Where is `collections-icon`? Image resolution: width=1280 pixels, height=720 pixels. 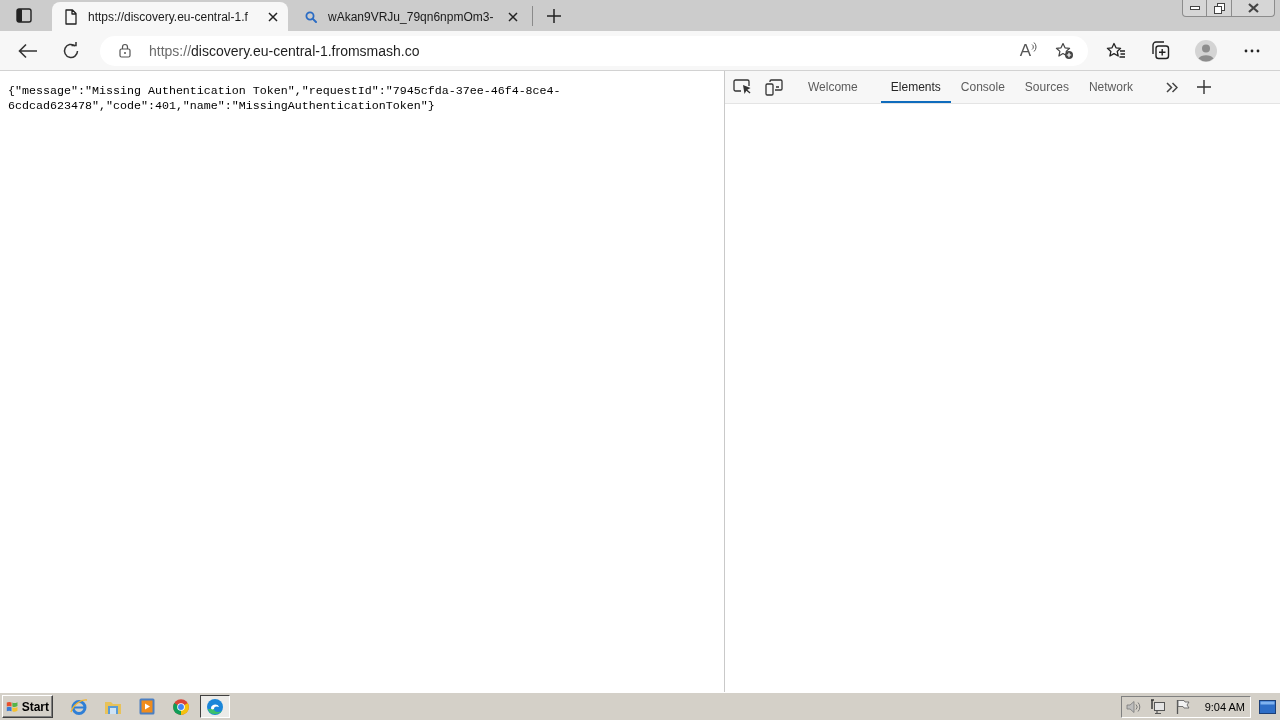
collections-icon is located at coordinates (1160, 50).